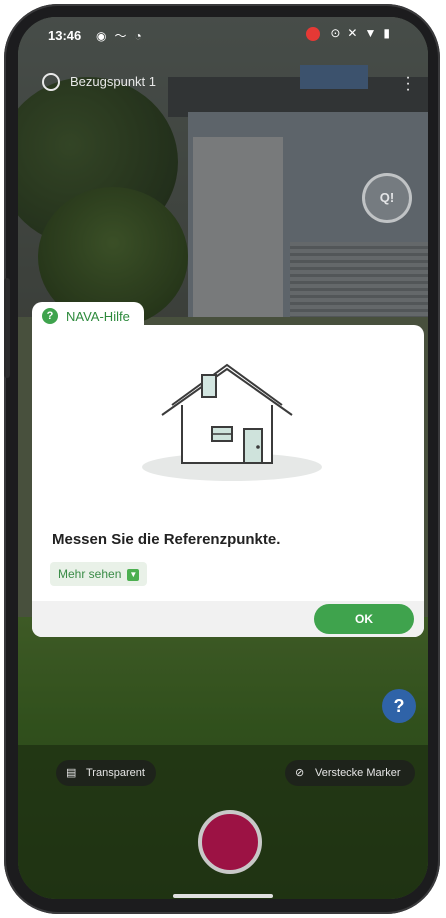 The height and width of the screenshot is (918, 446). I want to click on radio-icon, so click(51, 82).